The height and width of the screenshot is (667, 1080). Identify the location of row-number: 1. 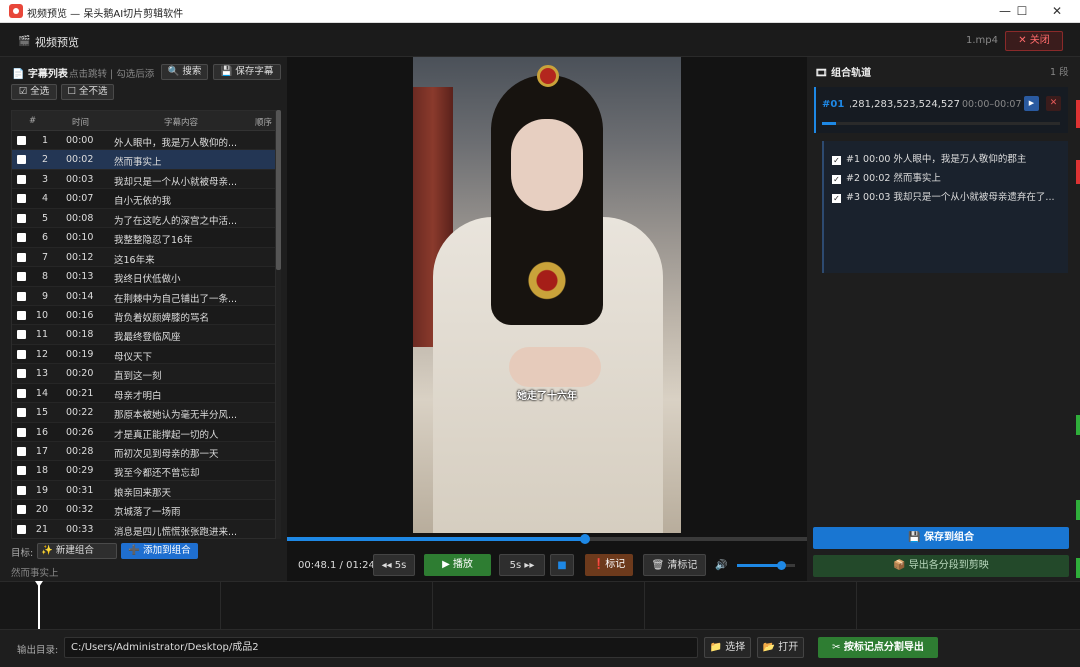
(44, 140).